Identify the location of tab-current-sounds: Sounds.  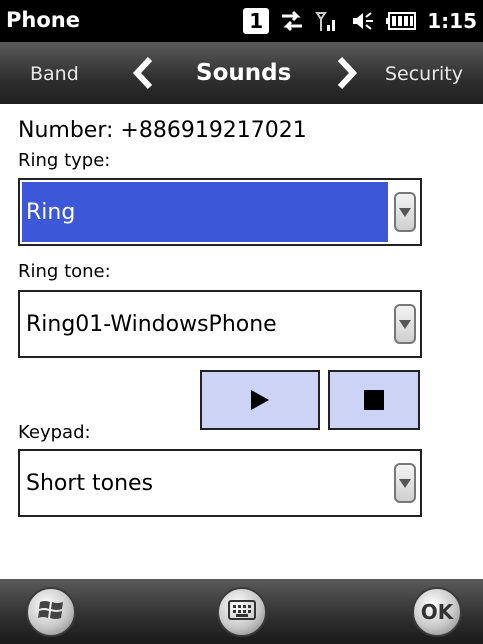
(244, 73).